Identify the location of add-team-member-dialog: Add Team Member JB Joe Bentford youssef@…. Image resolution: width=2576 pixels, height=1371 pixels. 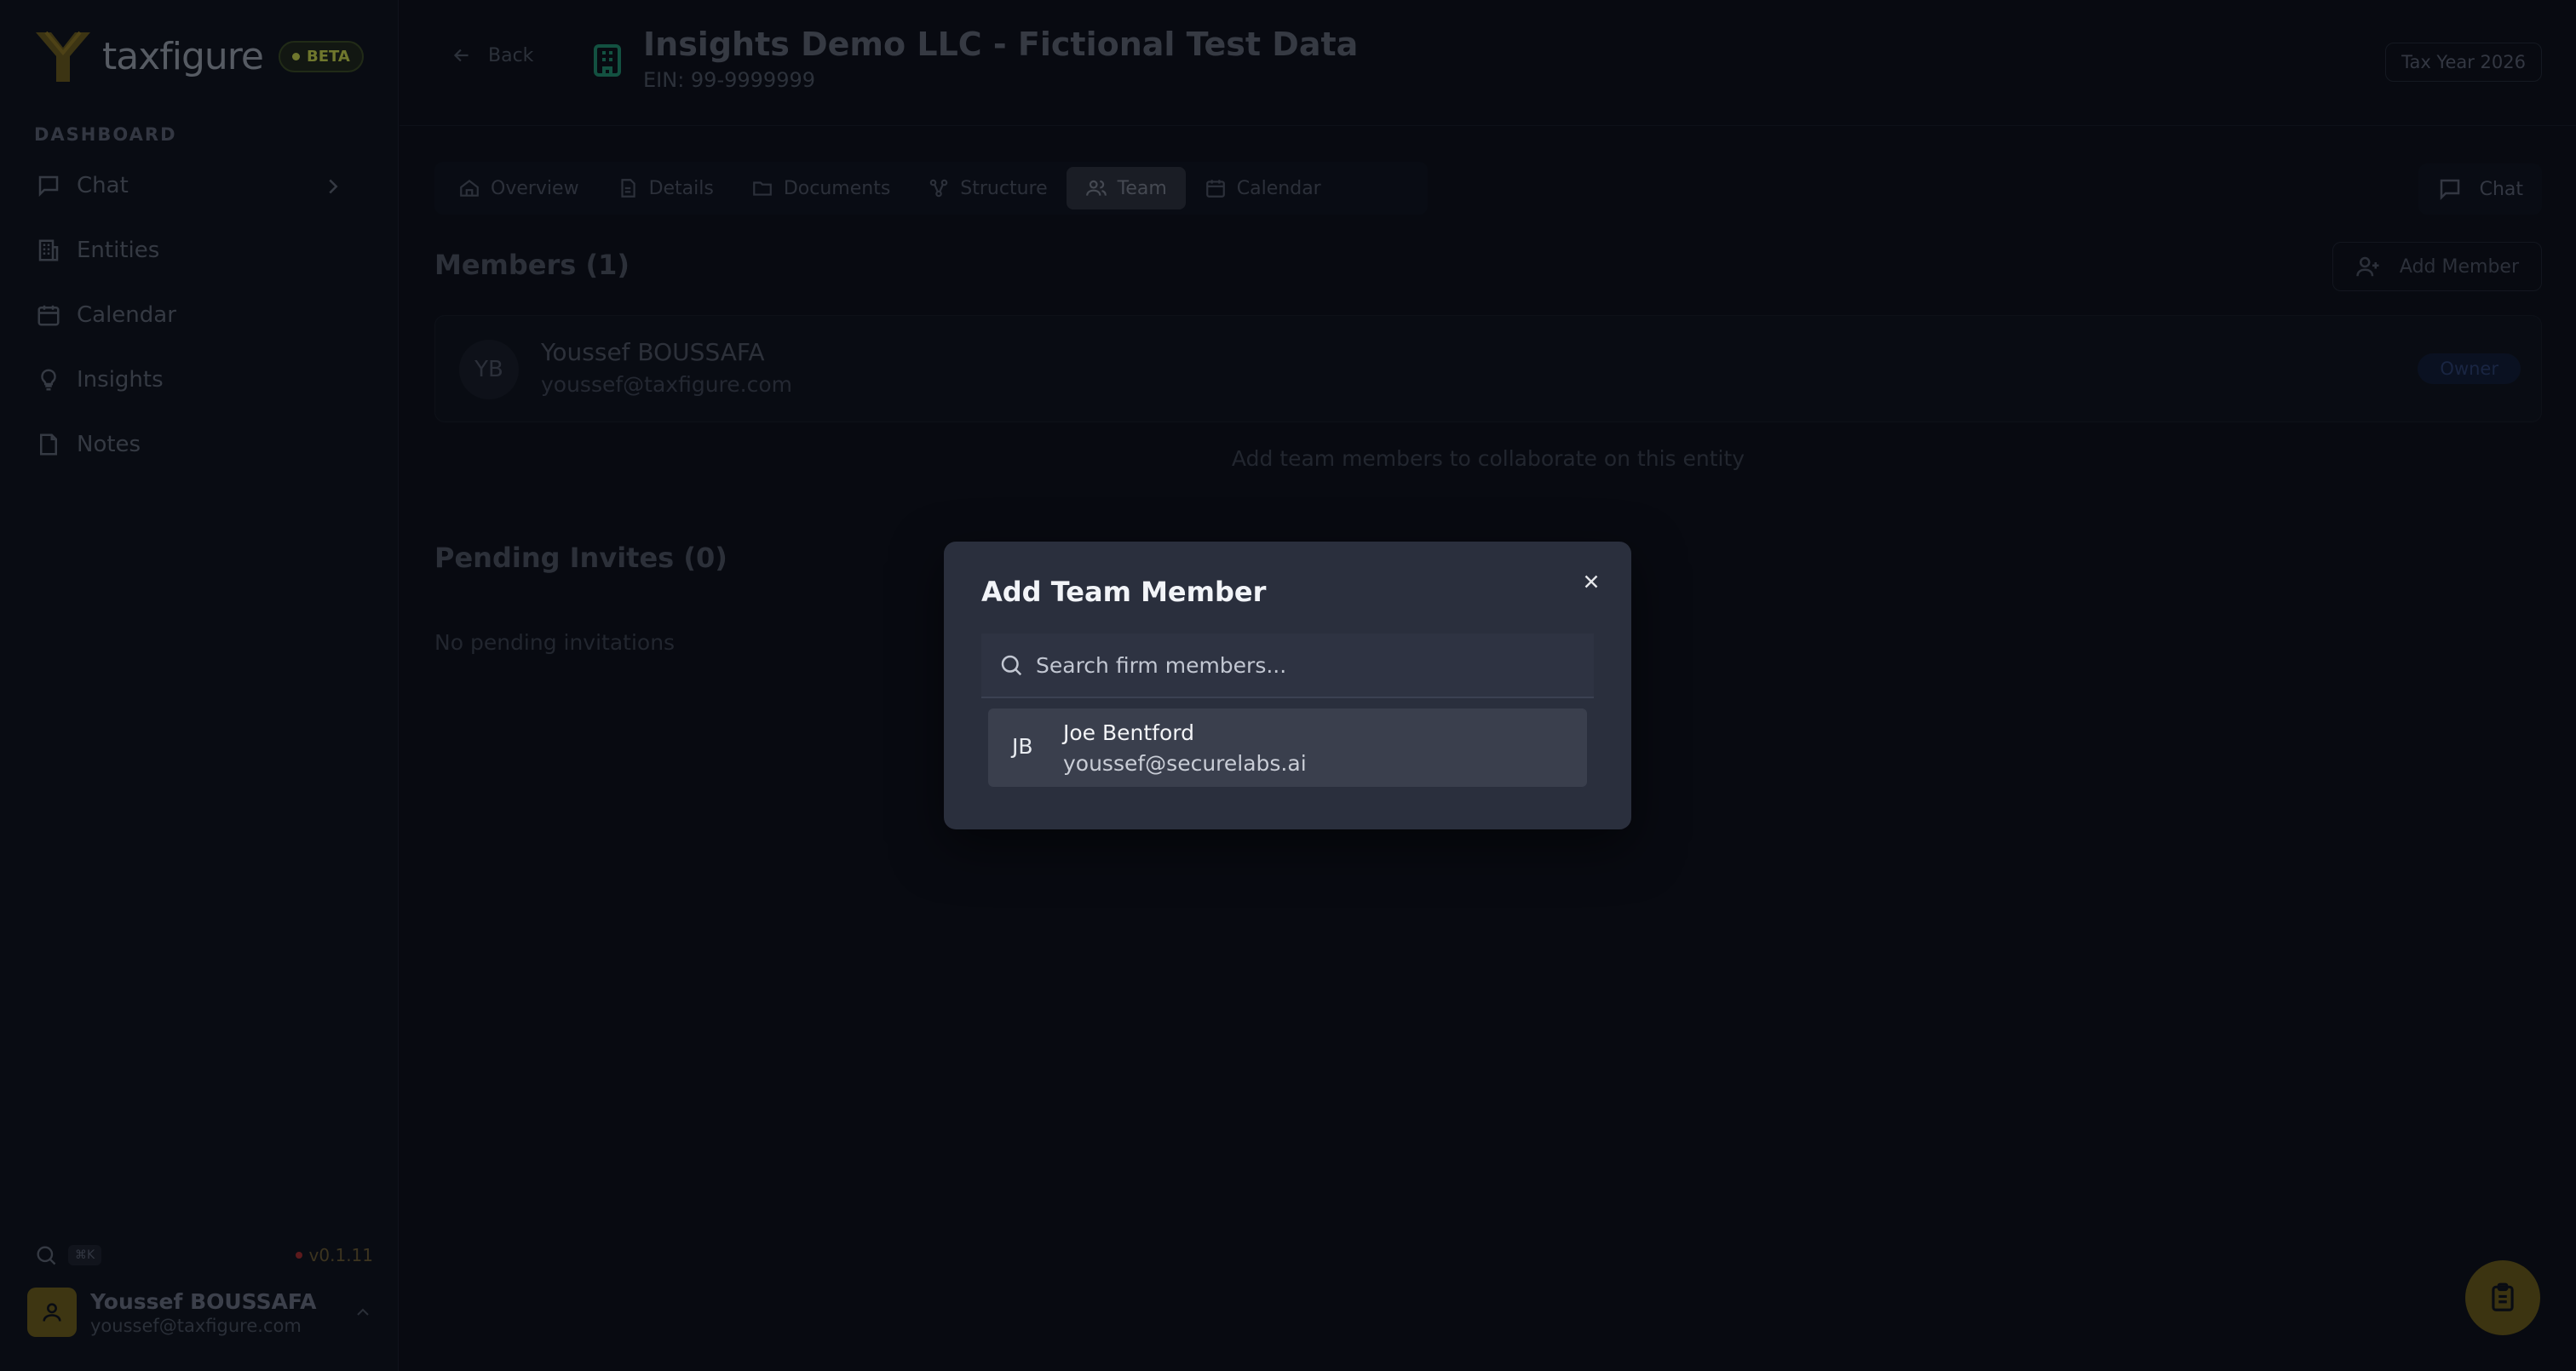
(1287, 685).